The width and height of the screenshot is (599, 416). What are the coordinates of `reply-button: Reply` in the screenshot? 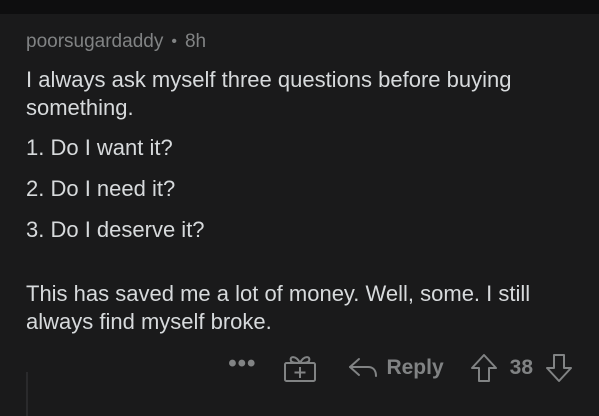 It's located at (396, 368).